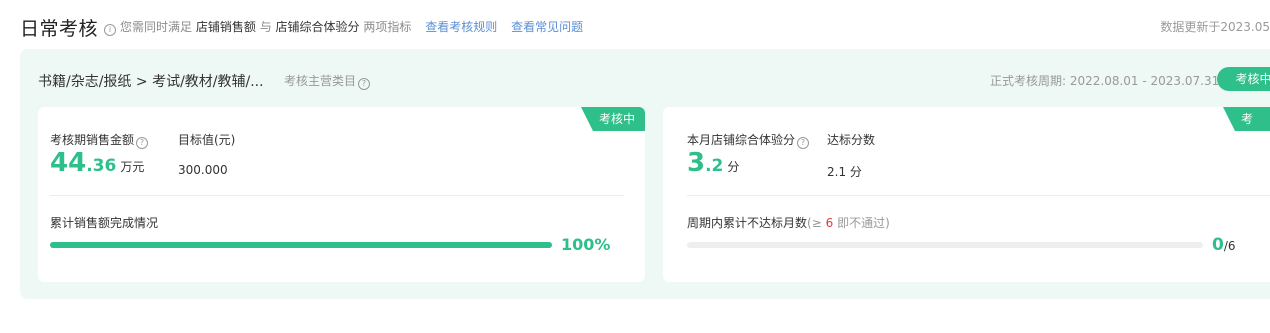 Image resolution: width=1270 pixels, height=333 pixels. Describe the element at coordinates (317, 27) in the screenshot. I see `tip-metric-score: 店铺综合体验分` at that location.